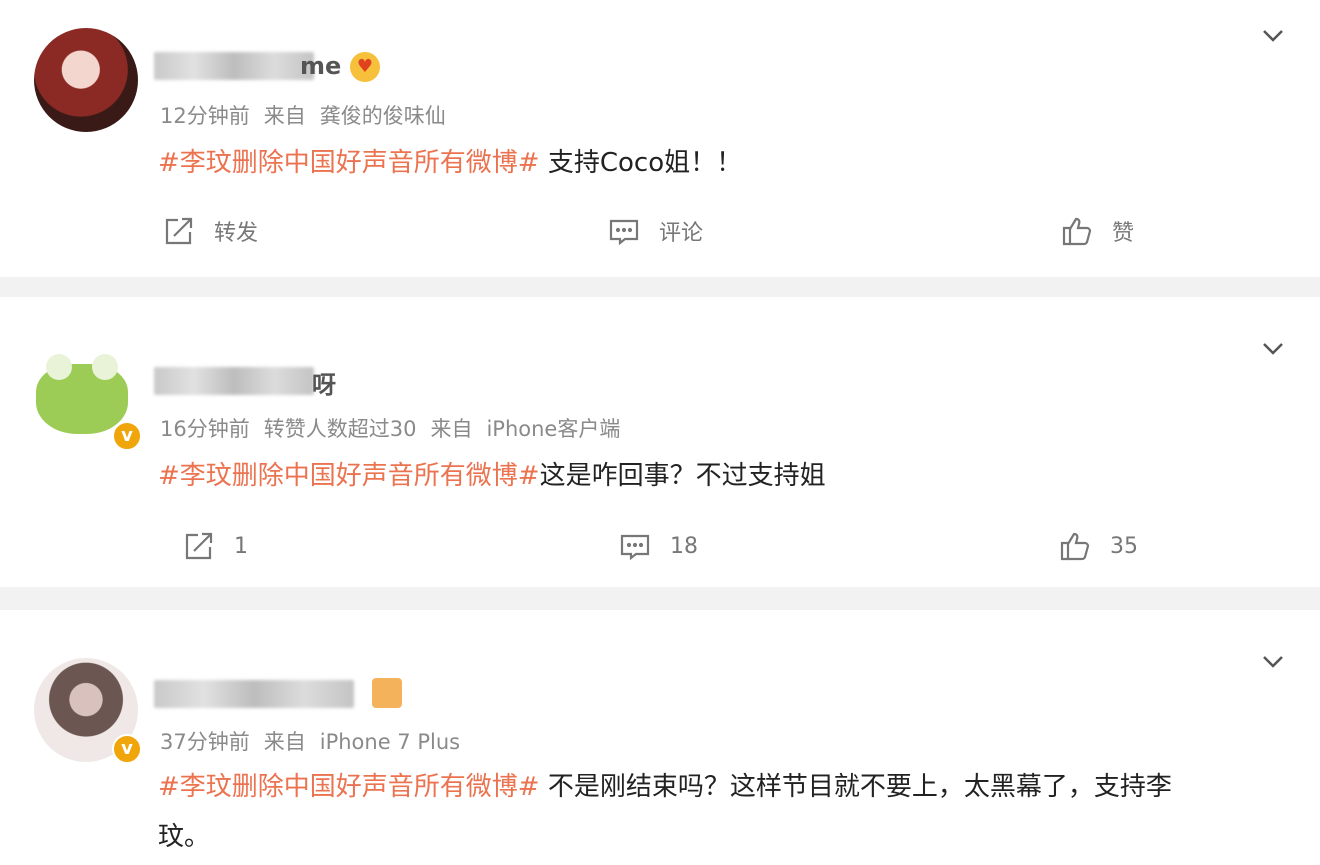 This screenshot has width=1320, height=865. I want to click on like-button: 赞, so click(1097, 231).